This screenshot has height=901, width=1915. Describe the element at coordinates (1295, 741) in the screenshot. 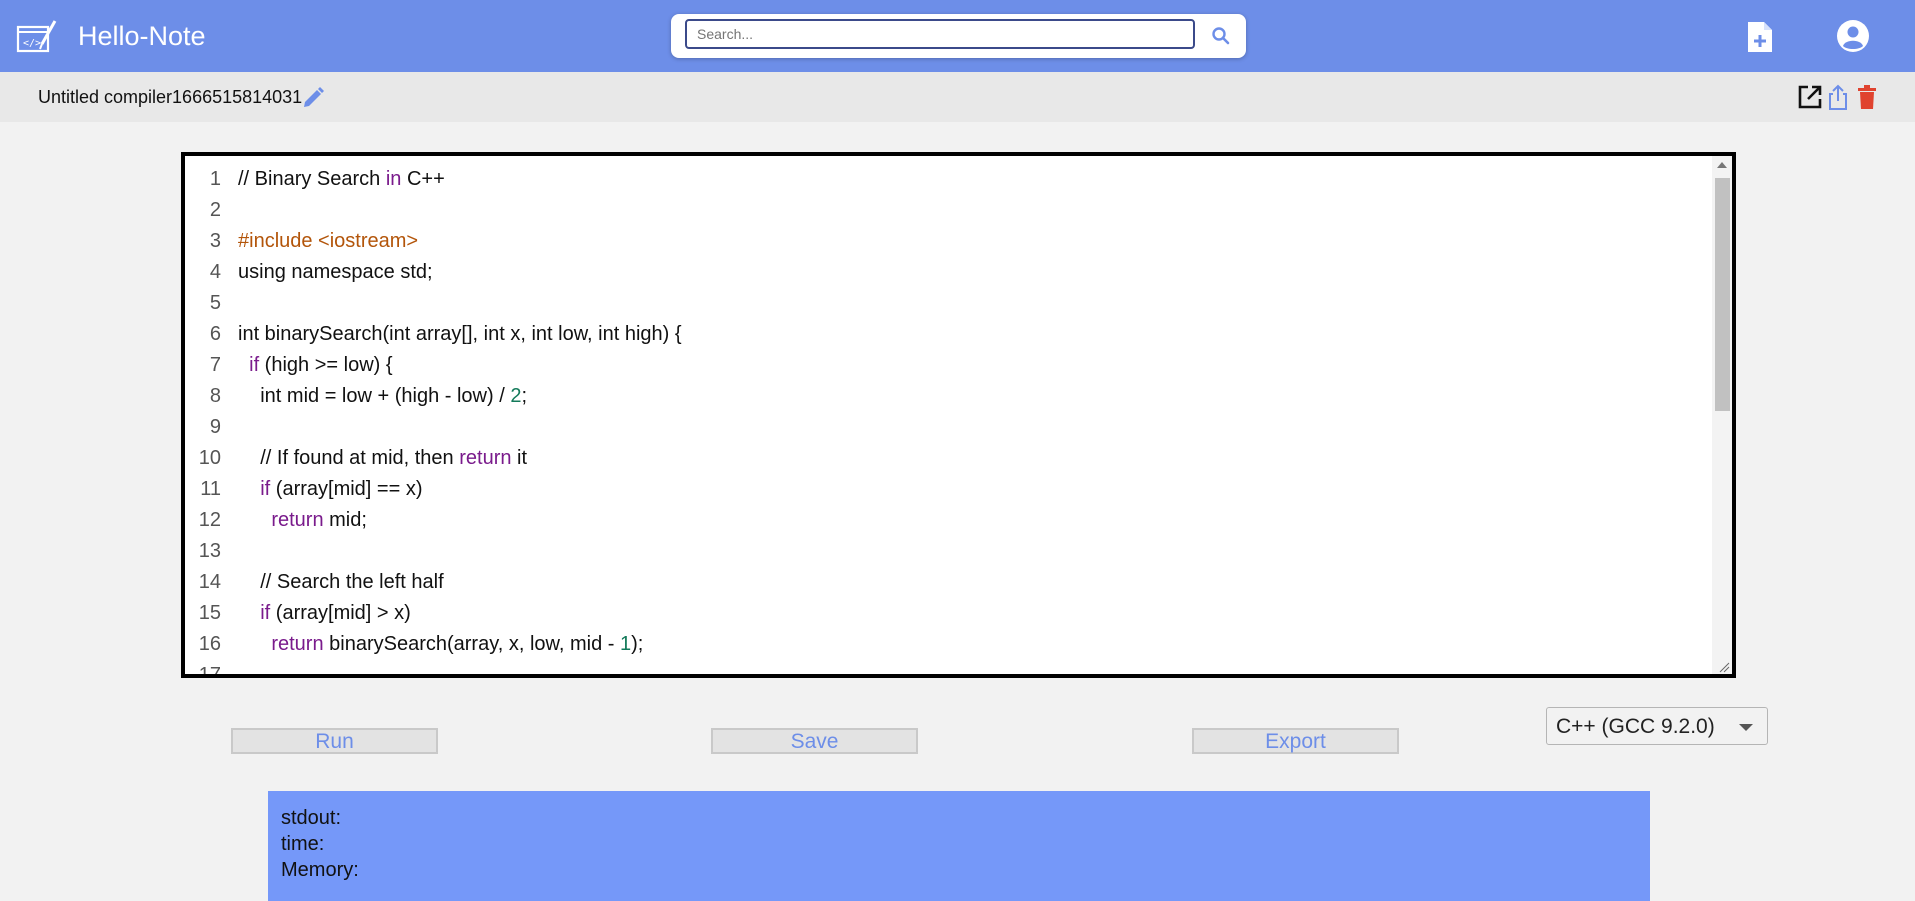

I see `export-button: Export` at that location.